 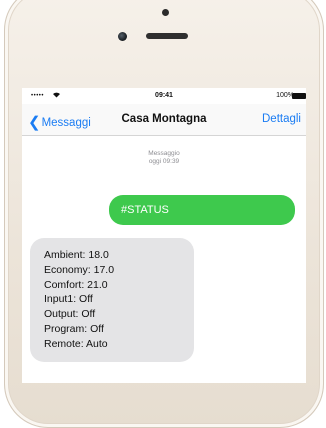 I want to click on conversation-header: ❮Messaggi Casa Montagna Dettagli, so click(x=164, y=120).